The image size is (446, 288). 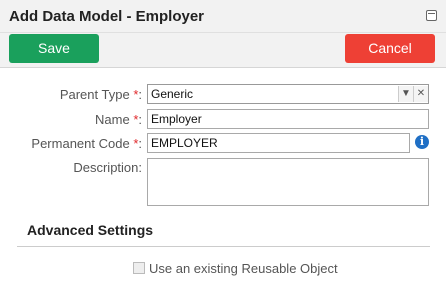 I want to click on parent-type-label: Parent Type *:, so click(x=100, y=94).